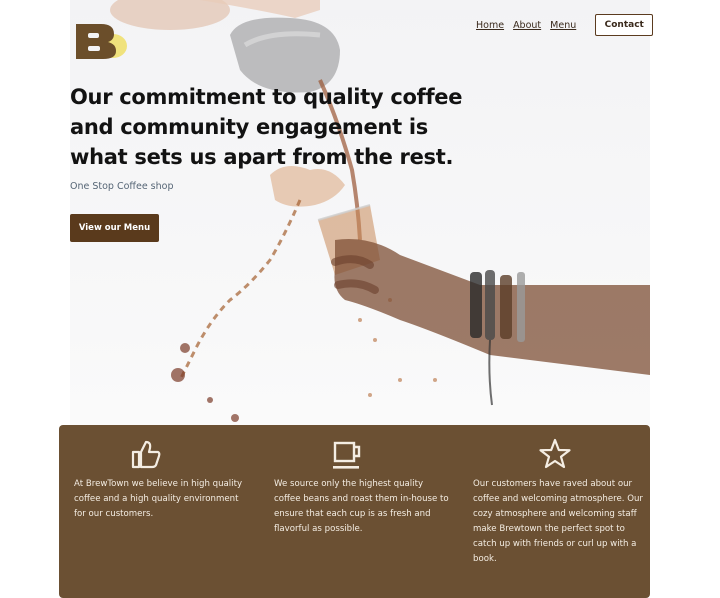  I want to click on thumbs-up-icon, so click(146, 454).